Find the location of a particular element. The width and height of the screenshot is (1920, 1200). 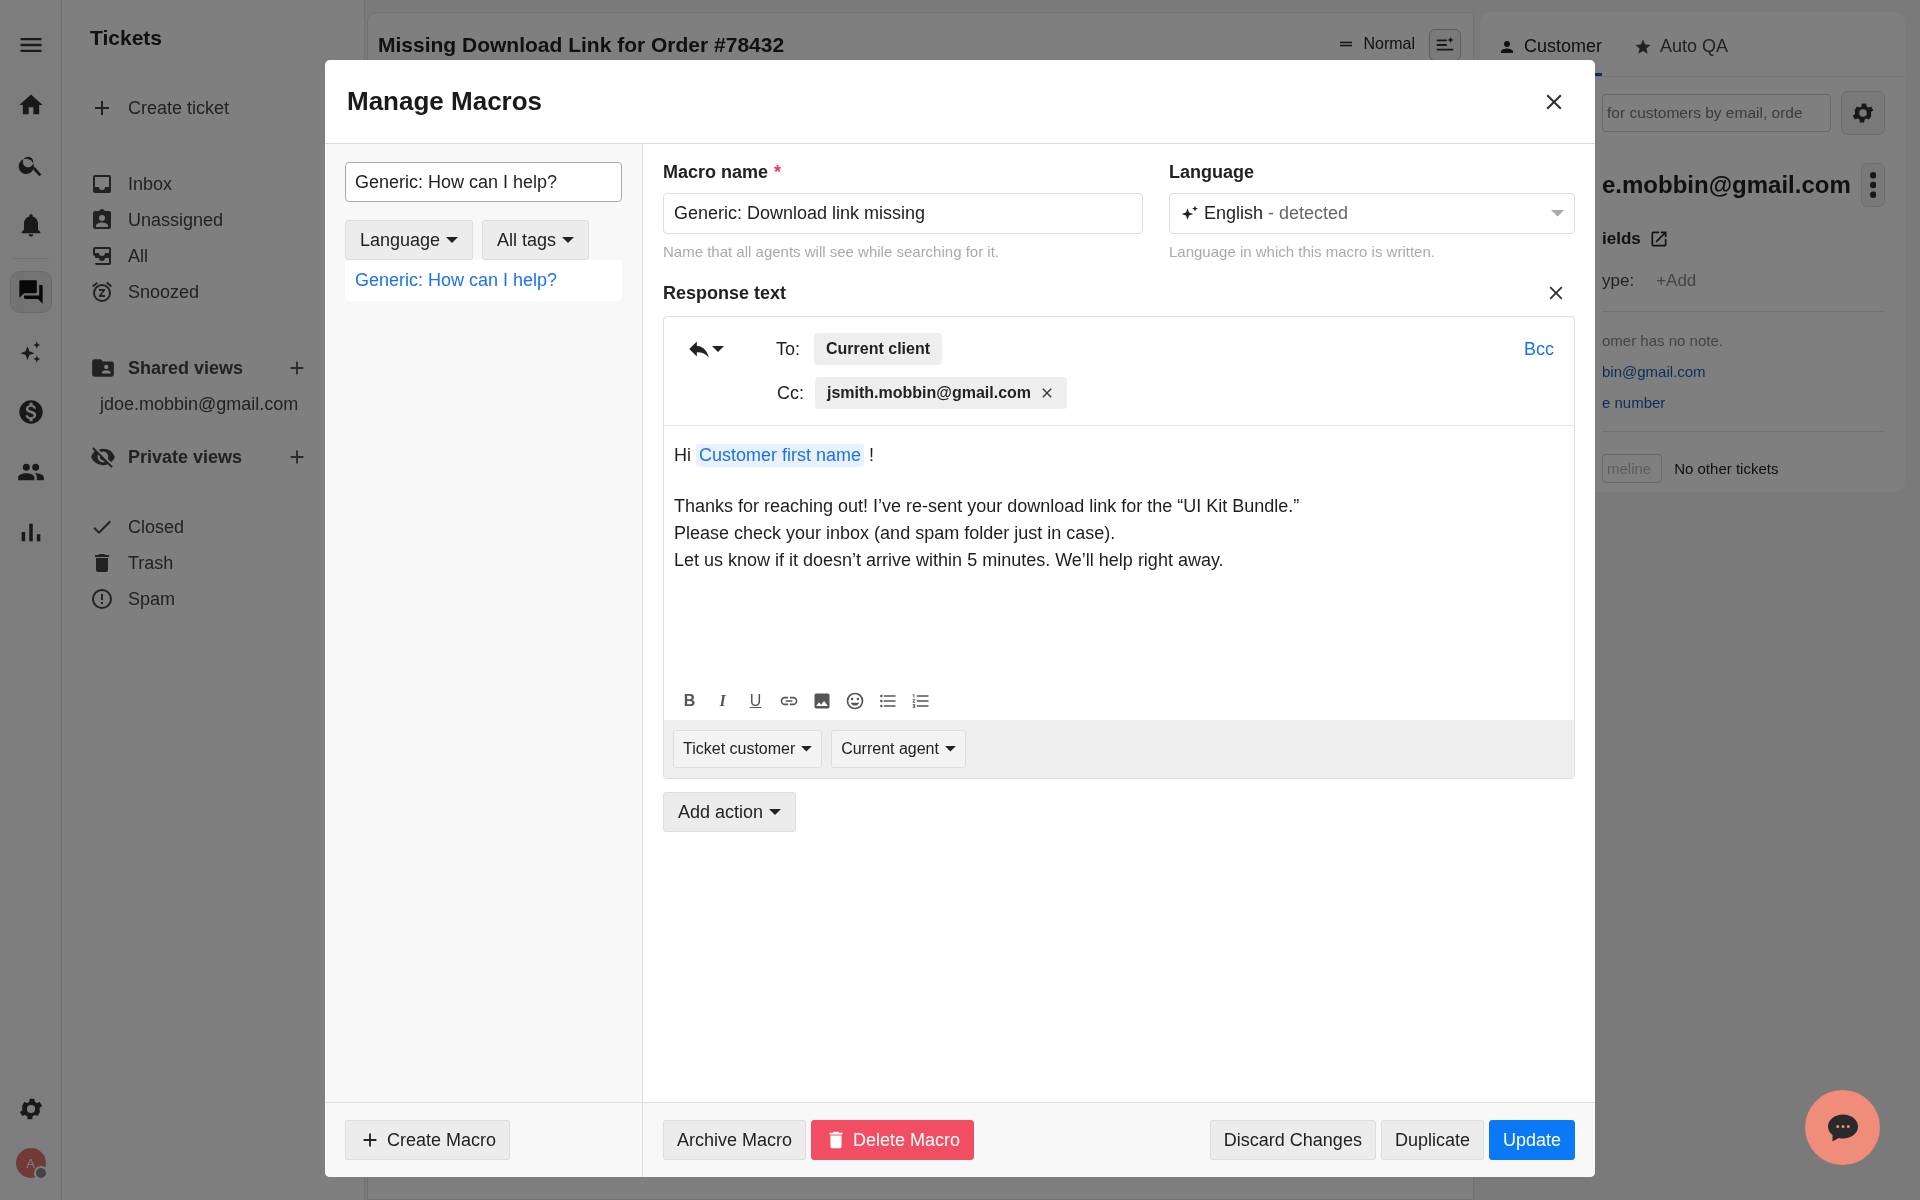

filter-dropdown: All tags is located at coordinates (536, 240).